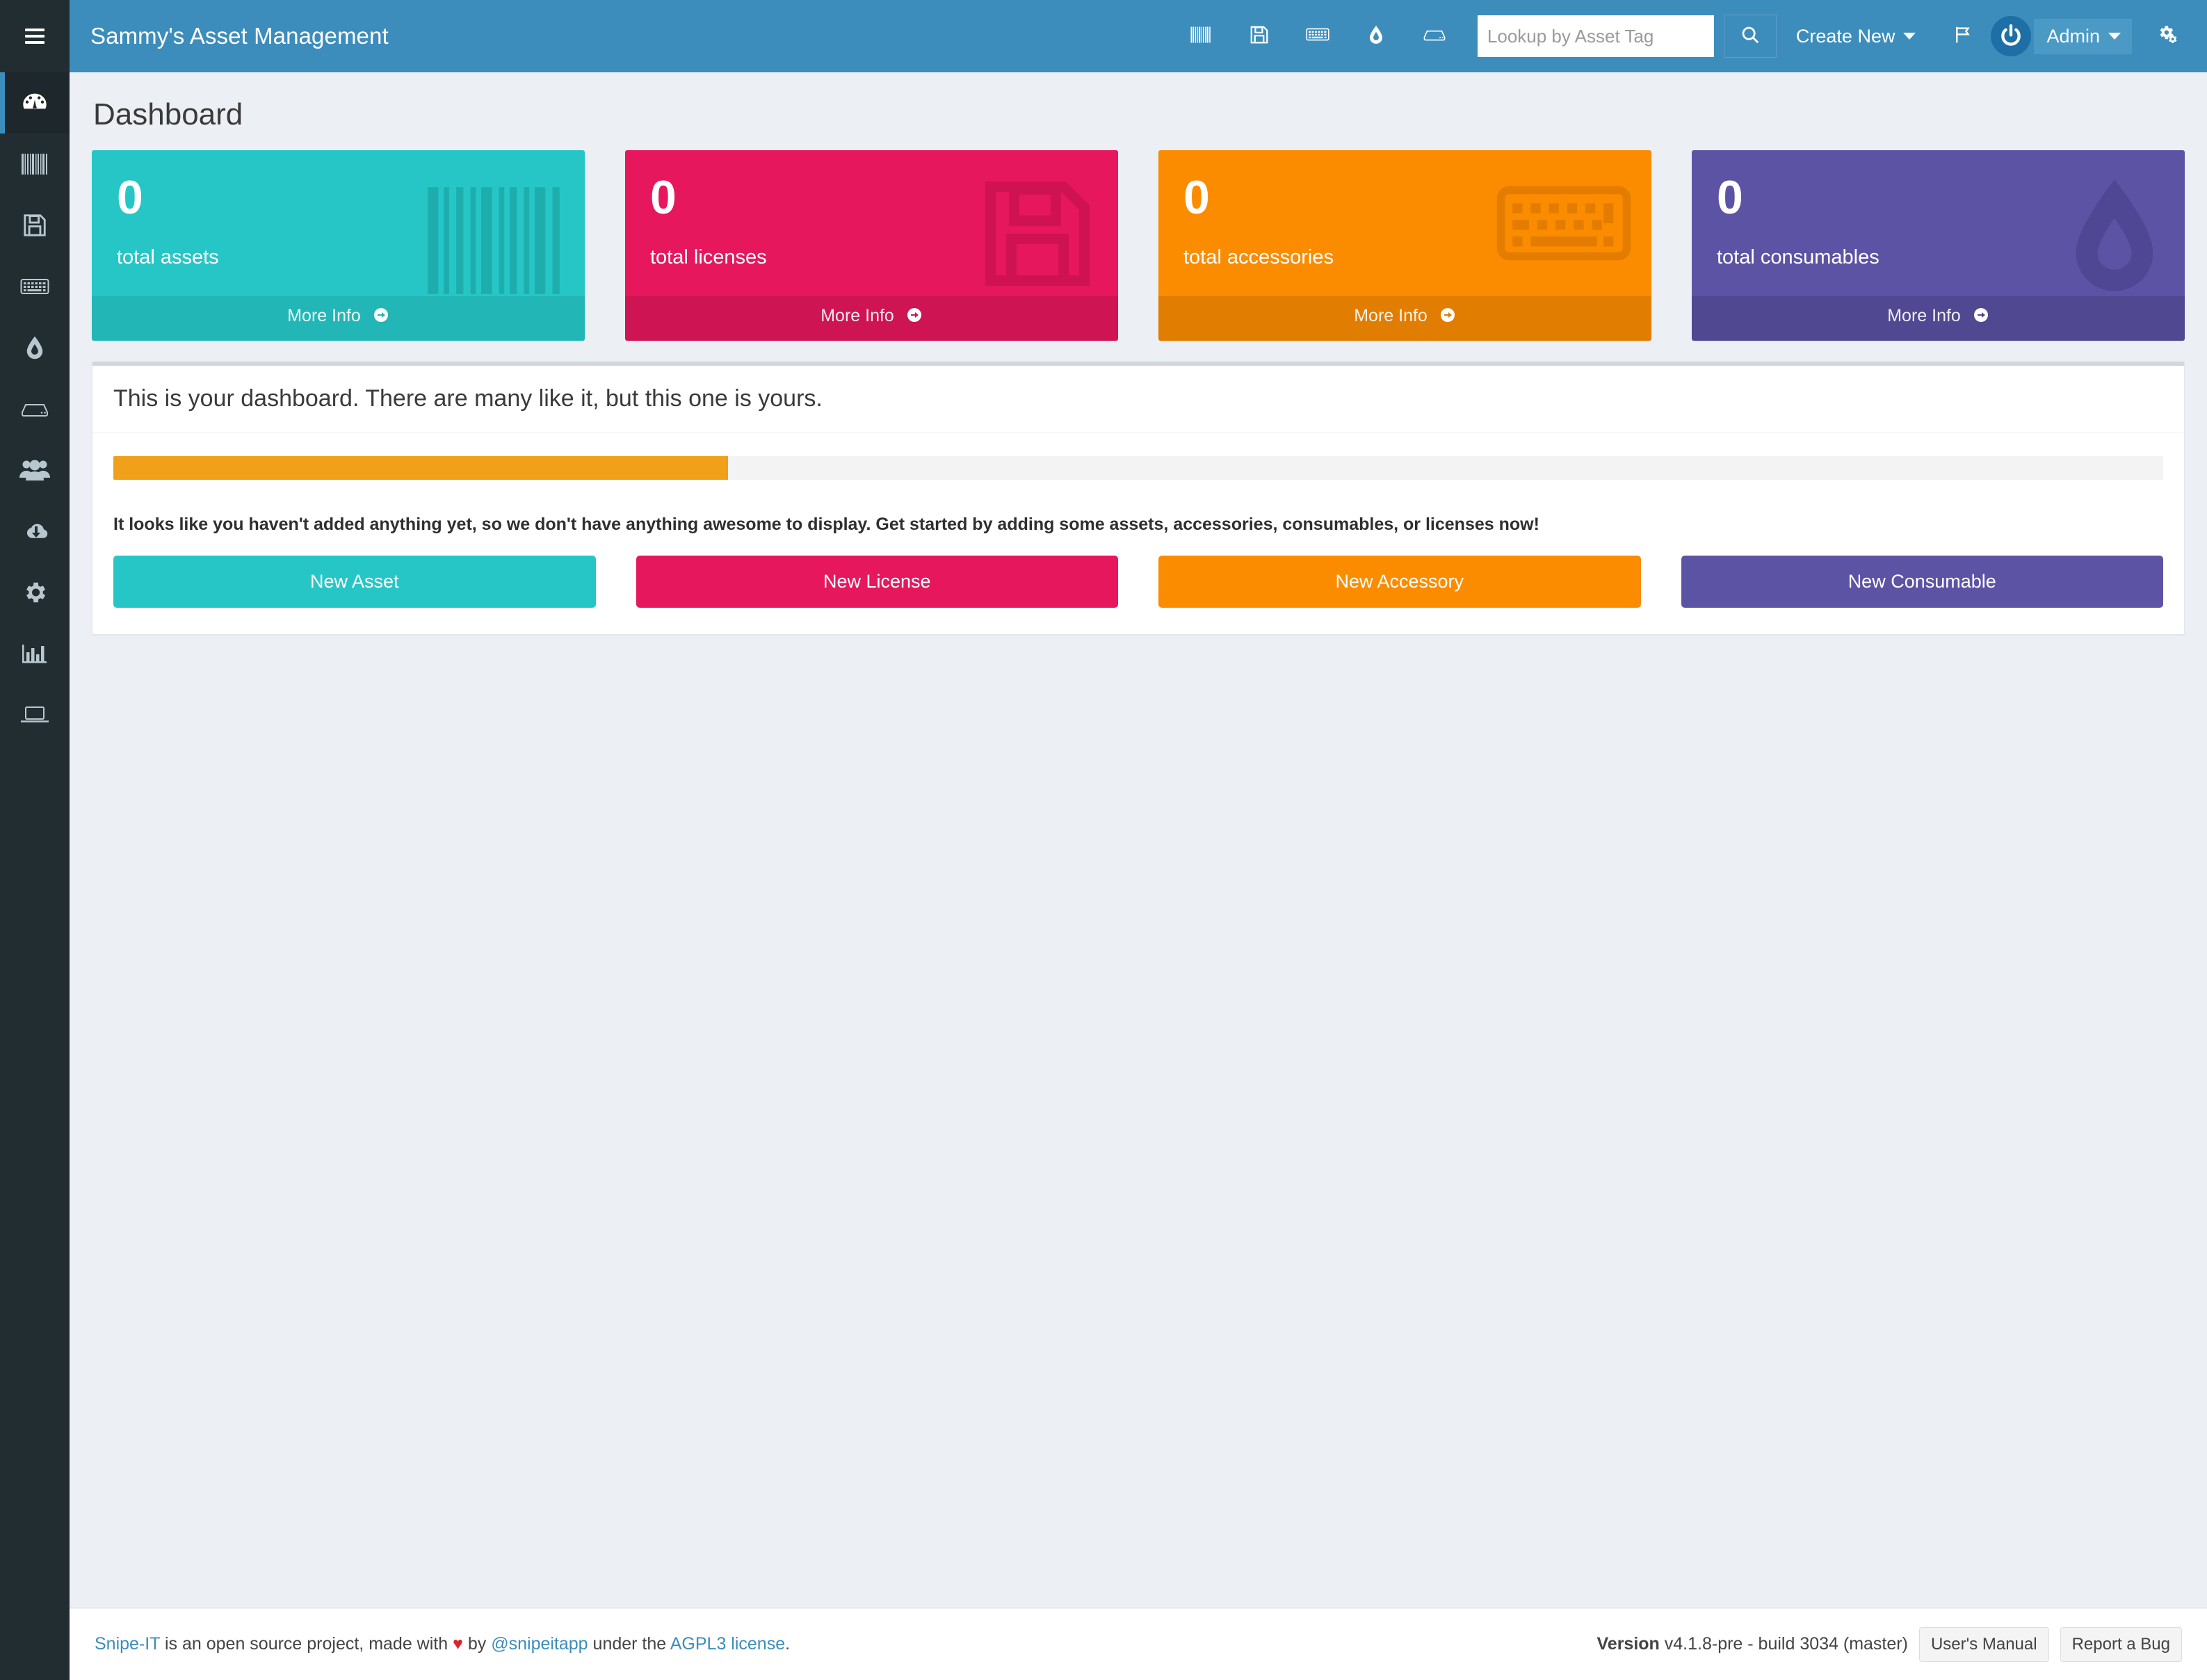 This screenshot has height=1680, width=2207. Describe the element at coordinates (1939, 223) in the screenshot. I see `stat-card-consumables-body: 0 total consumables` at that location.